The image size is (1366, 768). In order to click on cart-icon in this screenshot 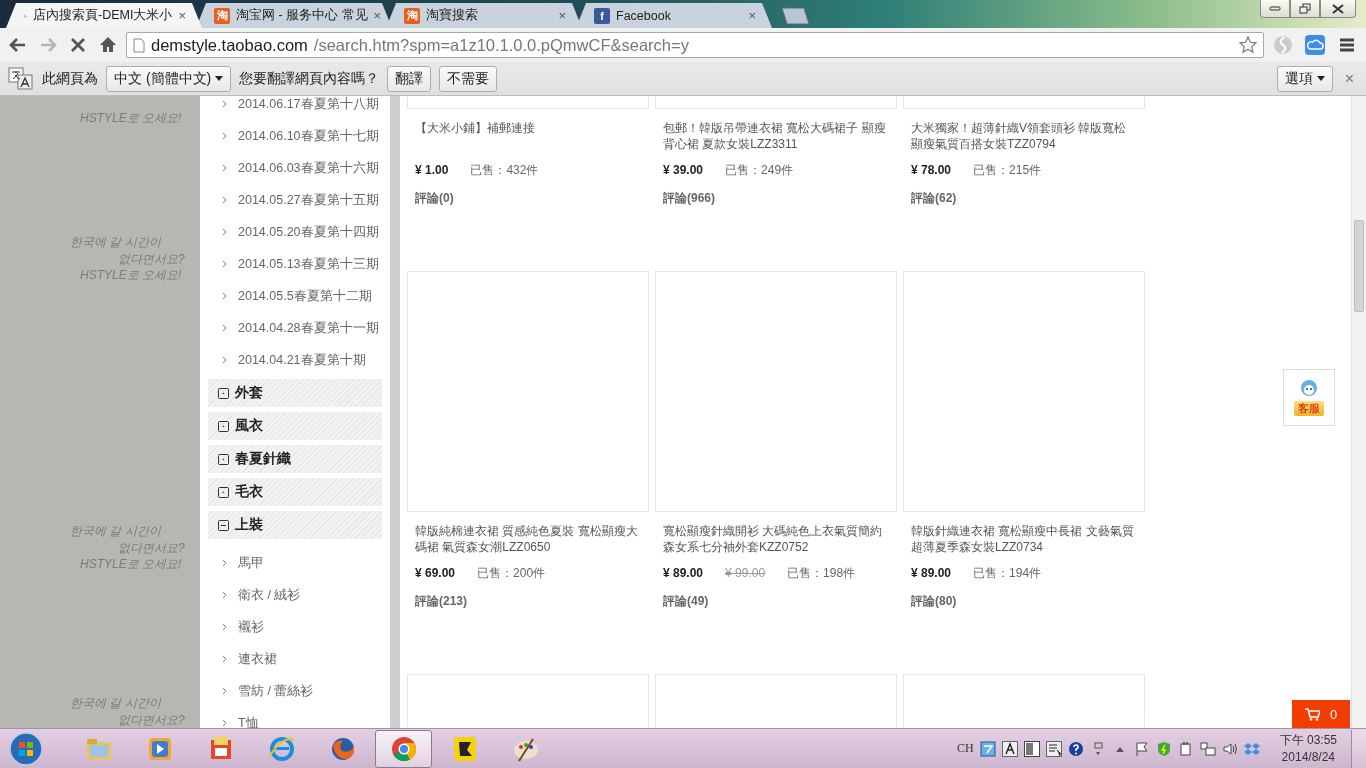, I will do `click(1312, 714)`.